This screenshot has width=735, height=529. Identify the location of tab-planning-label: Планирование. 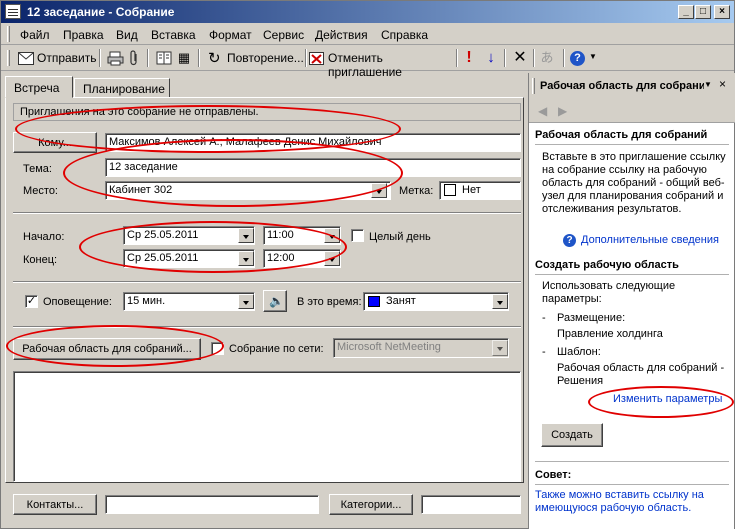
(124, 89).